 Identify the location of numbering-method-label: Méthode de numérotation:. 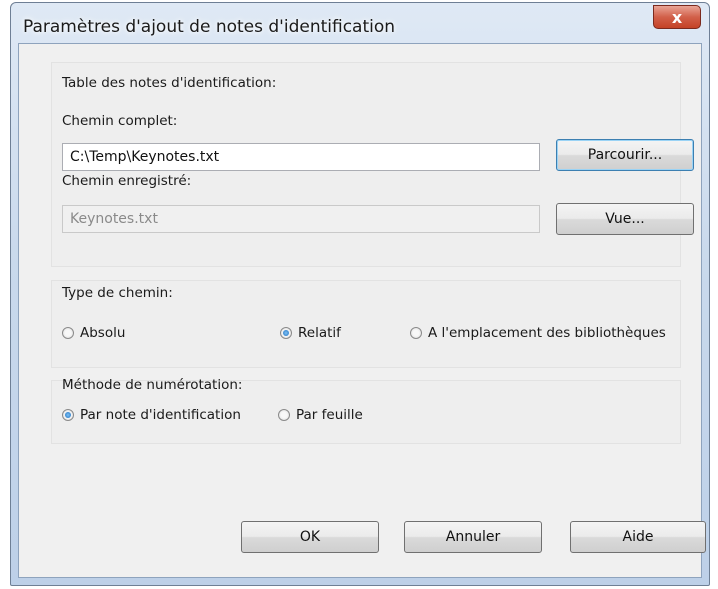
(152, 385).